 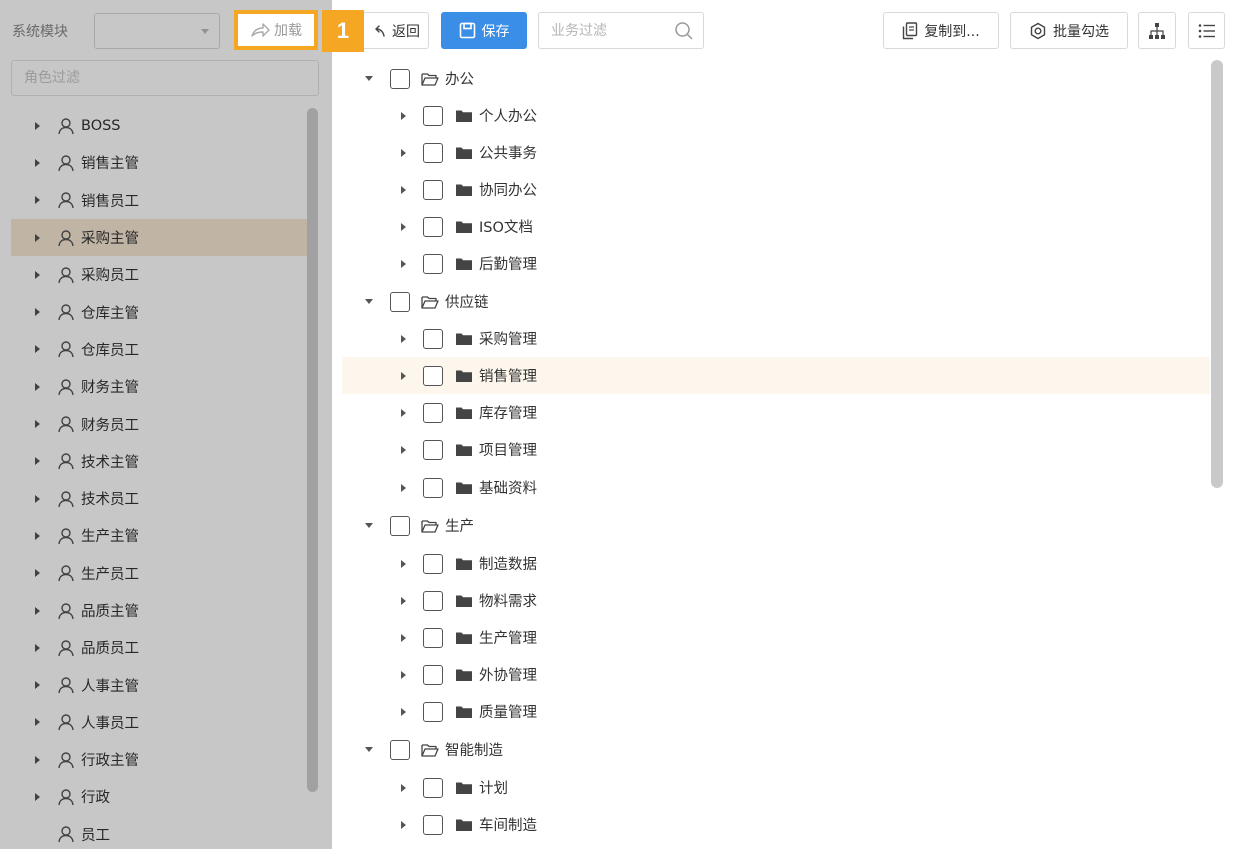 What do you see at coordinates (1217, 274) in the screenshot?
I see `tree-scrollbar` at bounding box center [1217, 274].